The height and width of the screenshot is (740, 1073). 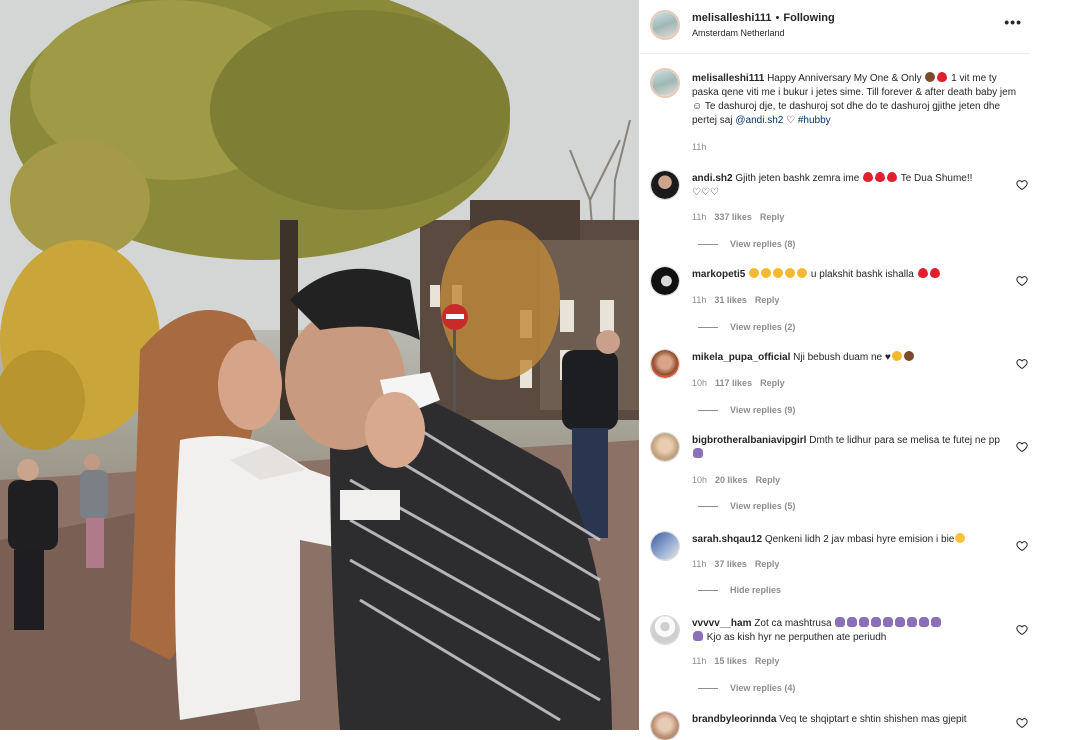 I want to click on comment-username: vvvvv__ham, so click(x=722, y=623).